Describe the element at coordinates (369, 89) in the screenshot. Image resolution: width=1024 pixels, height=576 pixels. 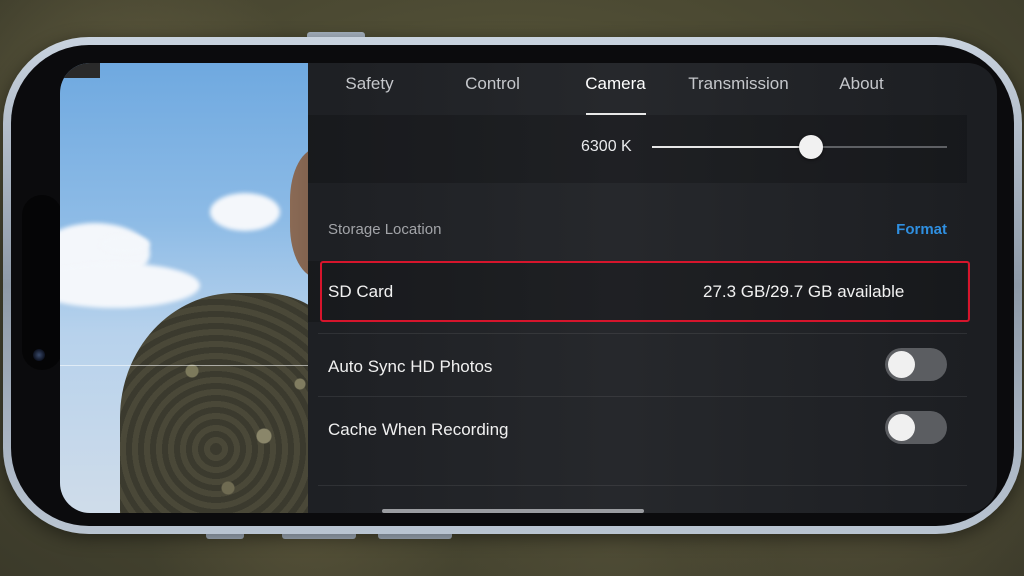
I see `tab-safety: Safety` at that location.